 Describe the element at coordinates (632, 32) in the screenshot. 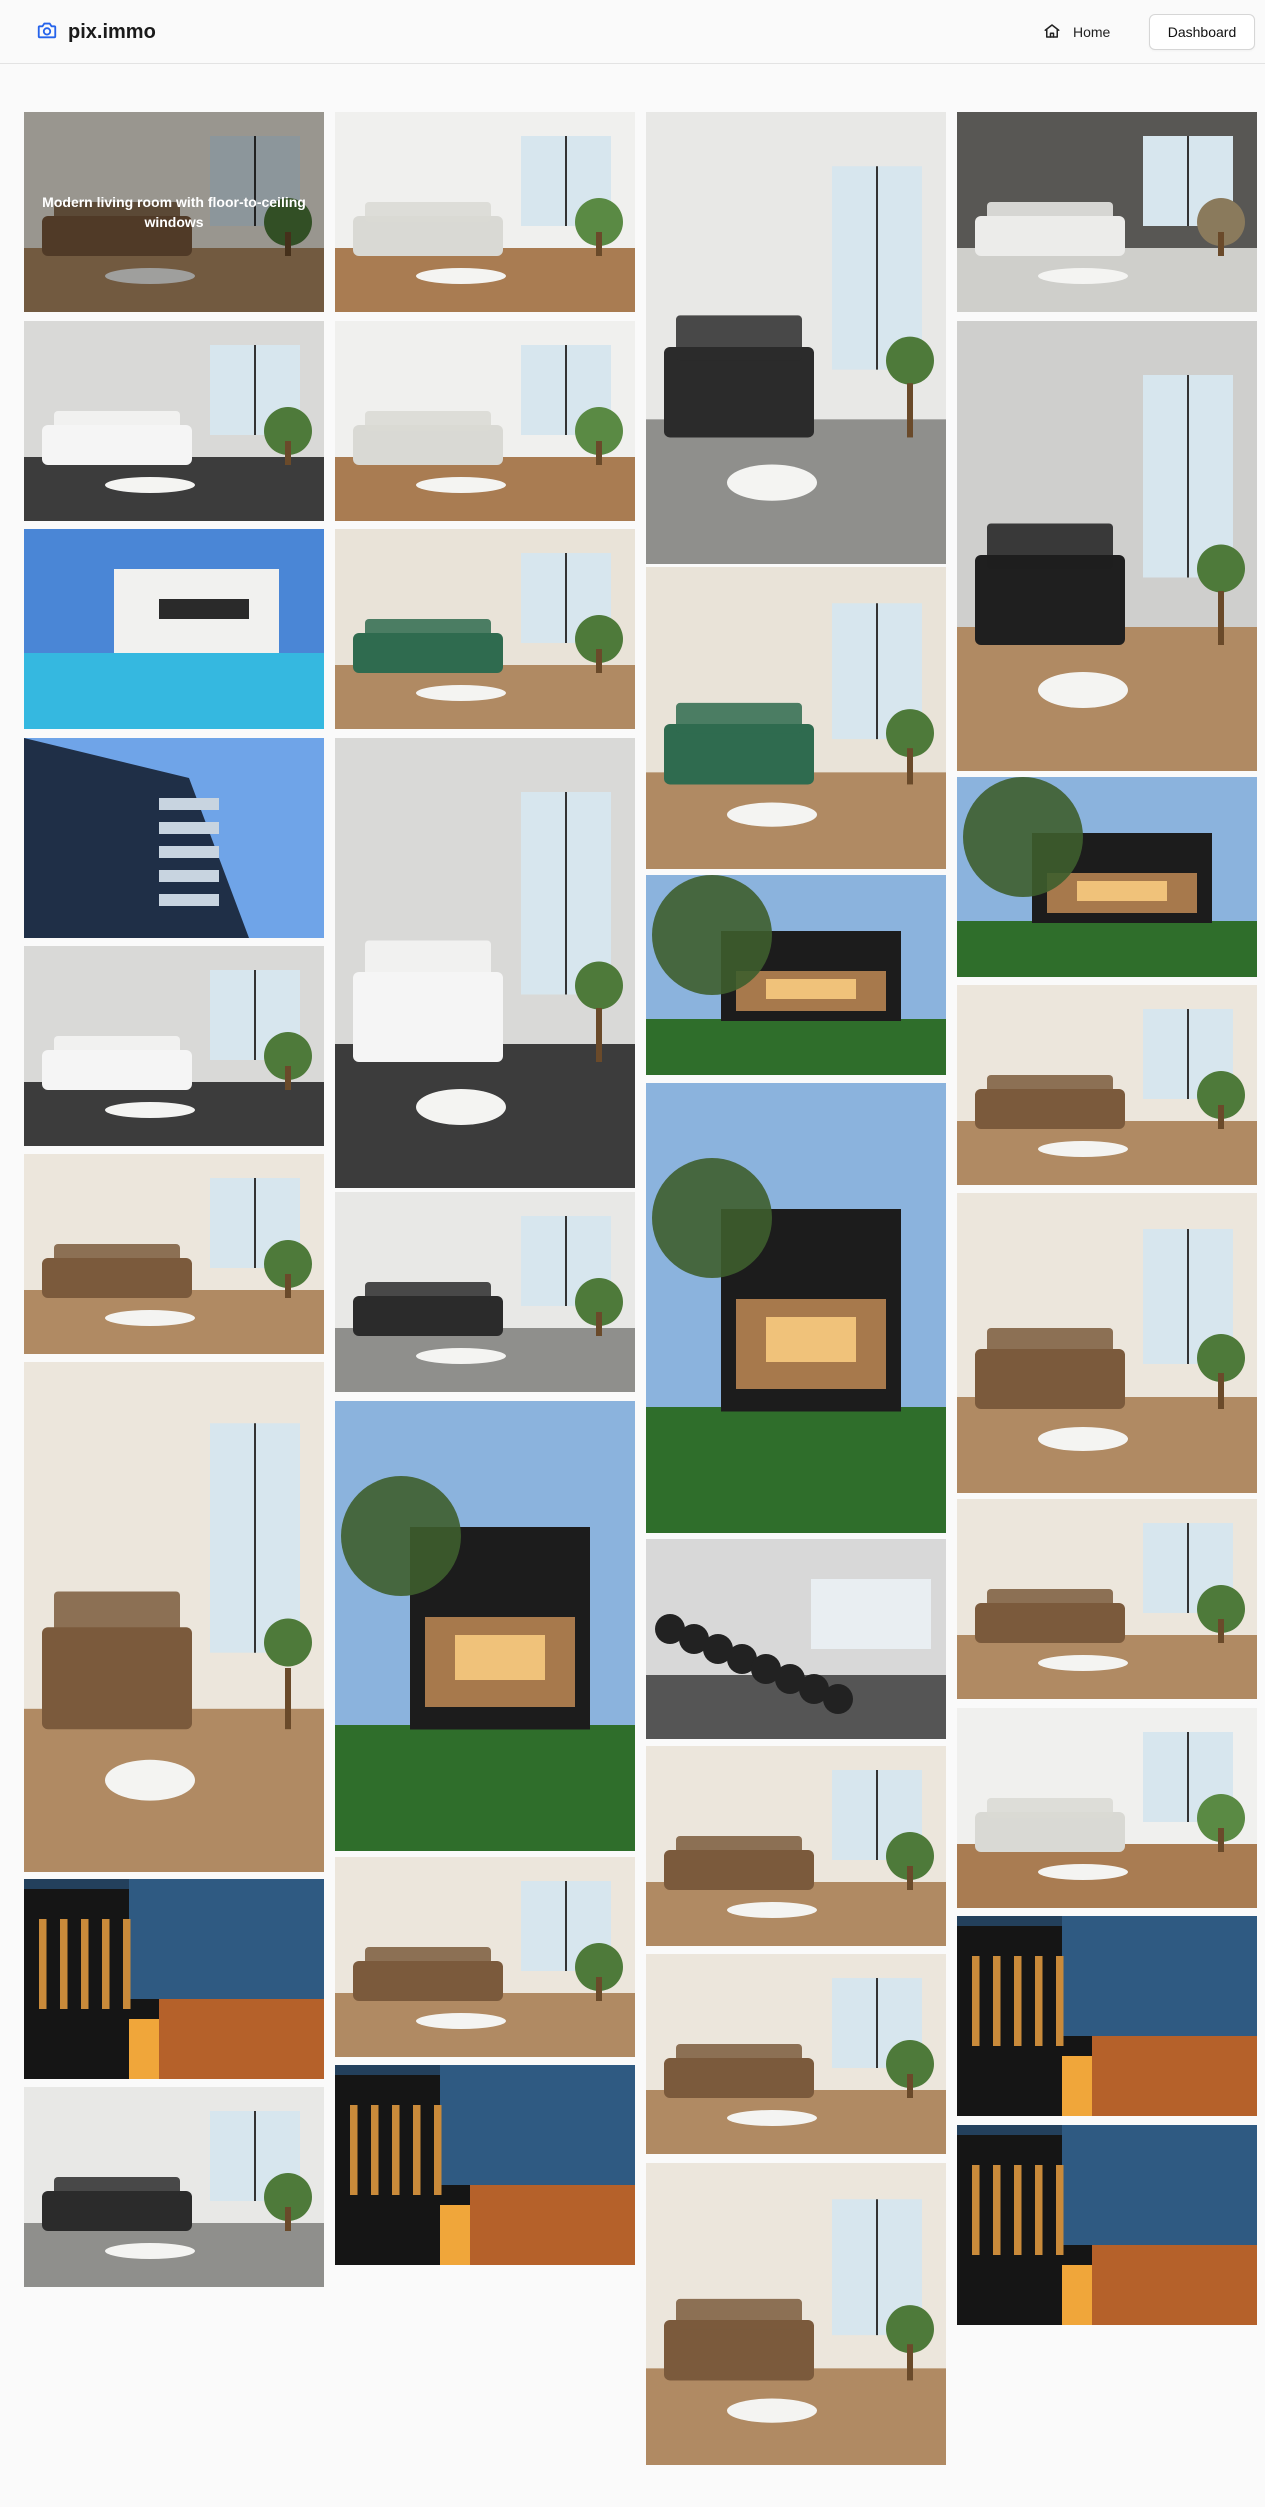

I see `top-header: pix.immo Home Dashboard` at that location.